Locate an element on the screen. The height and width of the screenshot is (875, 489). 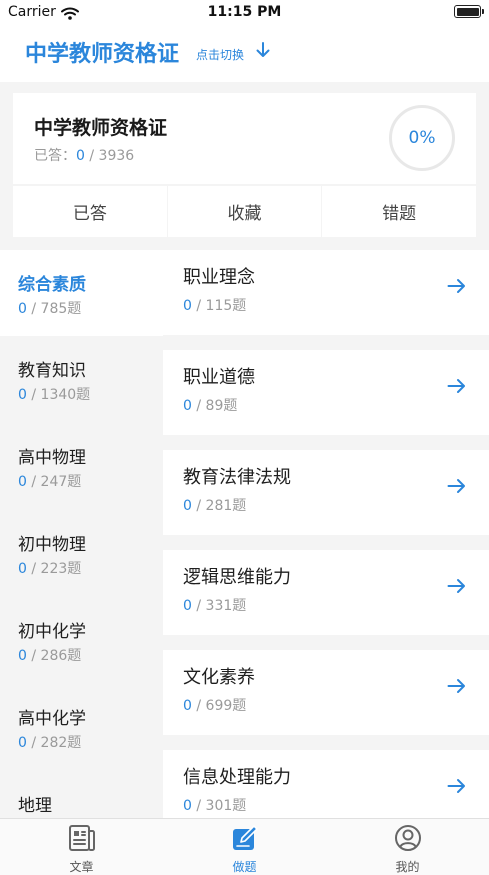
category-count: 0 / 223题 is located at coordinates (50, 569).